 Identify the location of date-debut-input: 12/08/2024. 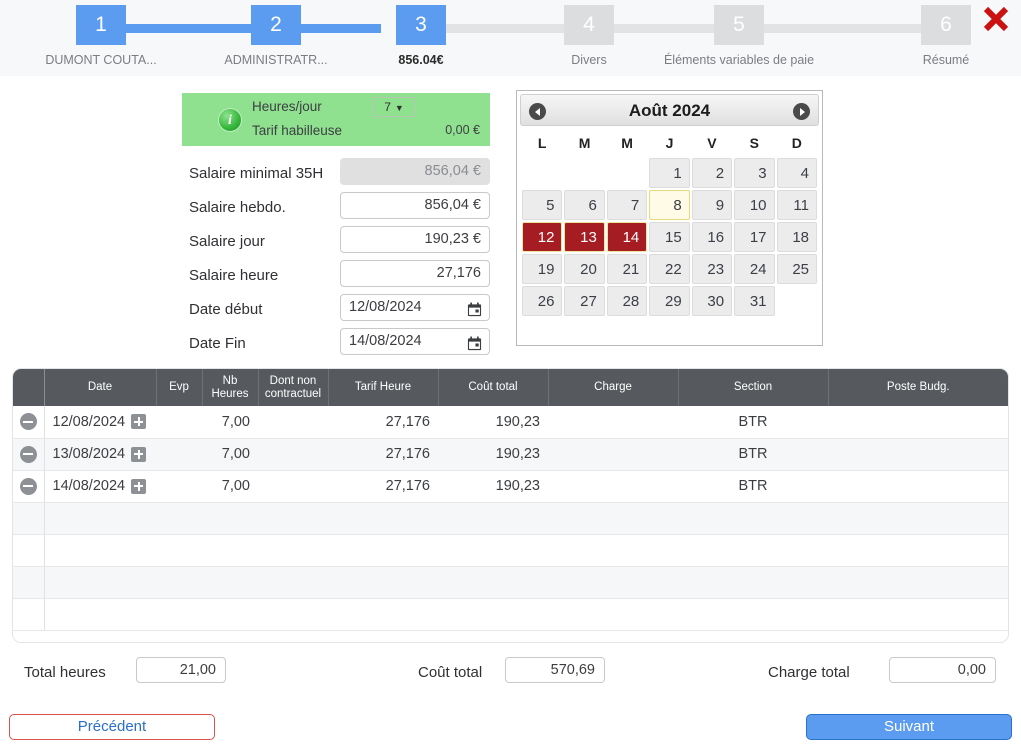
(415, 307).